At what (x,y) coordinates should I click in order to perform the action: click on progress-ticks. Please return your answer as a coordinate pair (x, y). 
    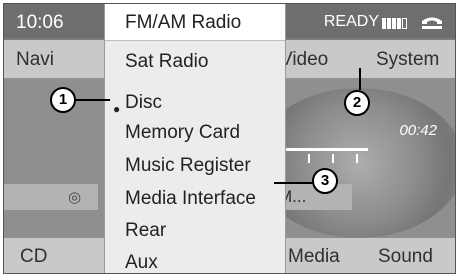
    Looking at the image, I should click on (324, 159).